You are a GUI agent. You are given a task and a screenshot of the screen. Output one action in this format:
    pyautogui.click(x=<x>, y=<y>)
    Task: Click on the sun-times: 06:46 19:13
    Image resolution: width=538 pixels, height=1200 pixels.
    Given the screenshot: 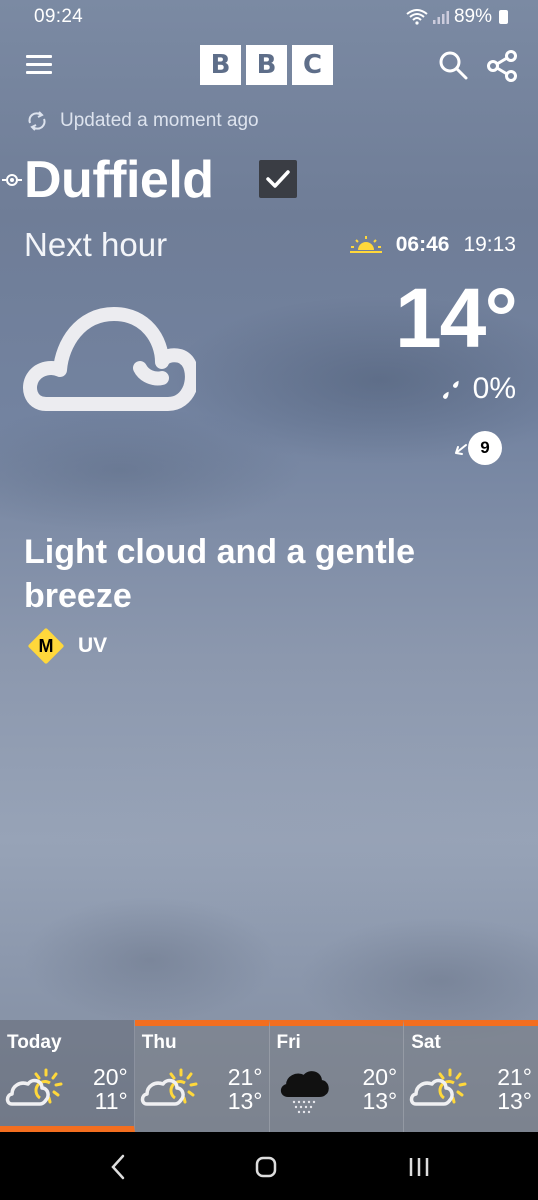 What is the action you would take?
    pyautogui.click(x=432, y=245)
    